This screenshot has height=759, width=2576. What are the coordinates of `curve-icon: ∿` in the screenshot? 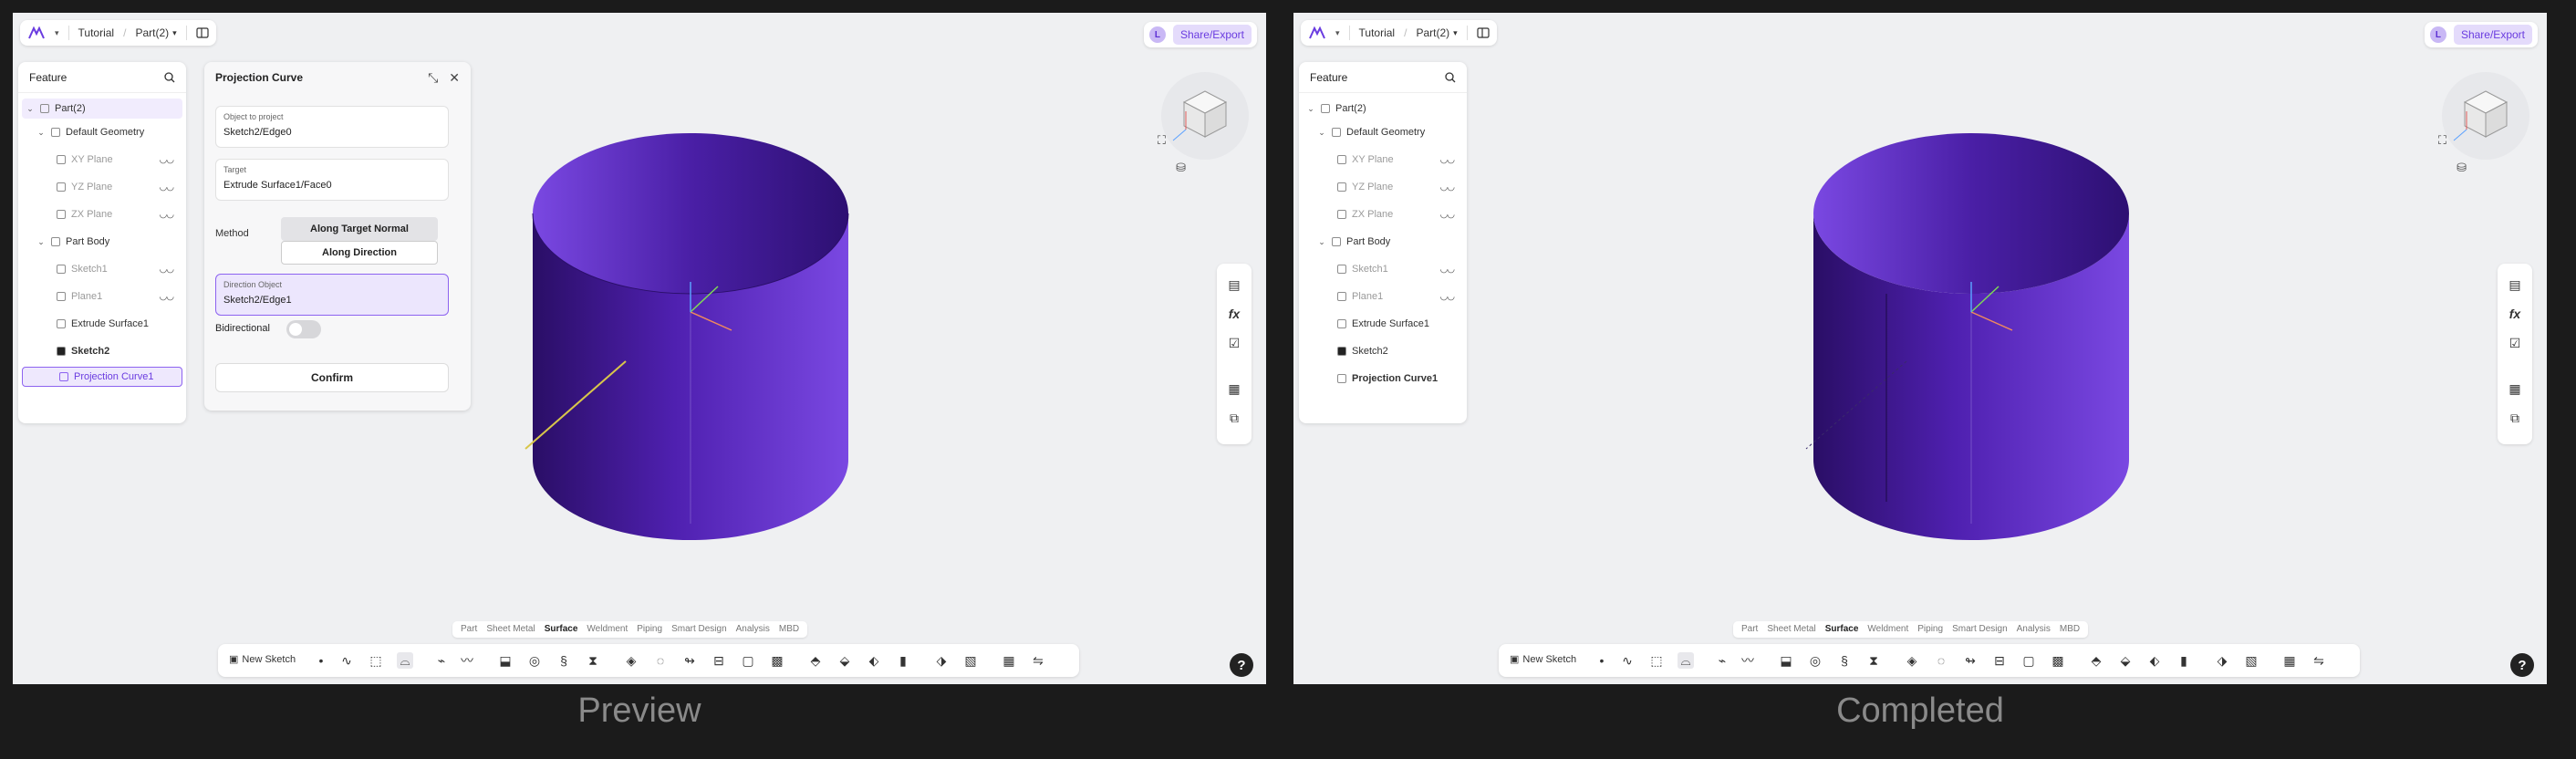 It's located at (1627, 660).